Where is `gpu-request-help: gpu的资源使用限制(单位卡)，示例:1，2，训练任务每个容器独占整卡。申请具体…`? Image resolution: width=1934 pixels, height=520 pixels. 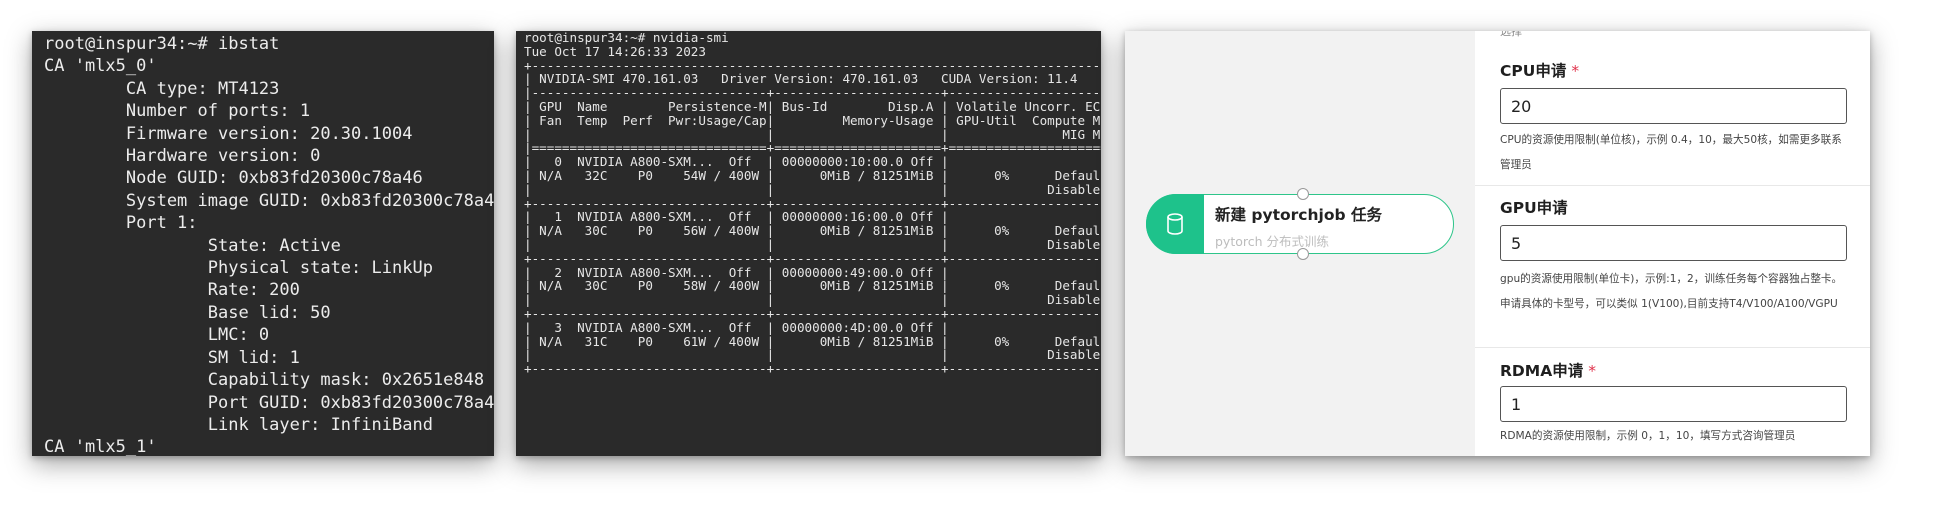 gpu-request-help: gpu的资源使用限制(单位卡)，示例:1，2，训练任务每个容器独占整卡。申请具体… is located at coordinates (1671, 291).